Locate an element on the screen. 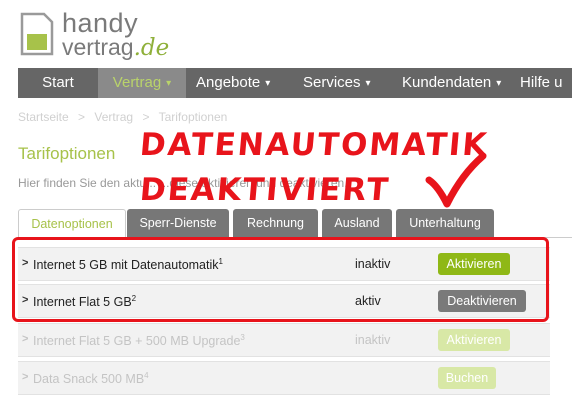 The width and height of the screenshot is (572, 400). logo-text-vertrag: vertrag.de is located at coordinates (115, 47).